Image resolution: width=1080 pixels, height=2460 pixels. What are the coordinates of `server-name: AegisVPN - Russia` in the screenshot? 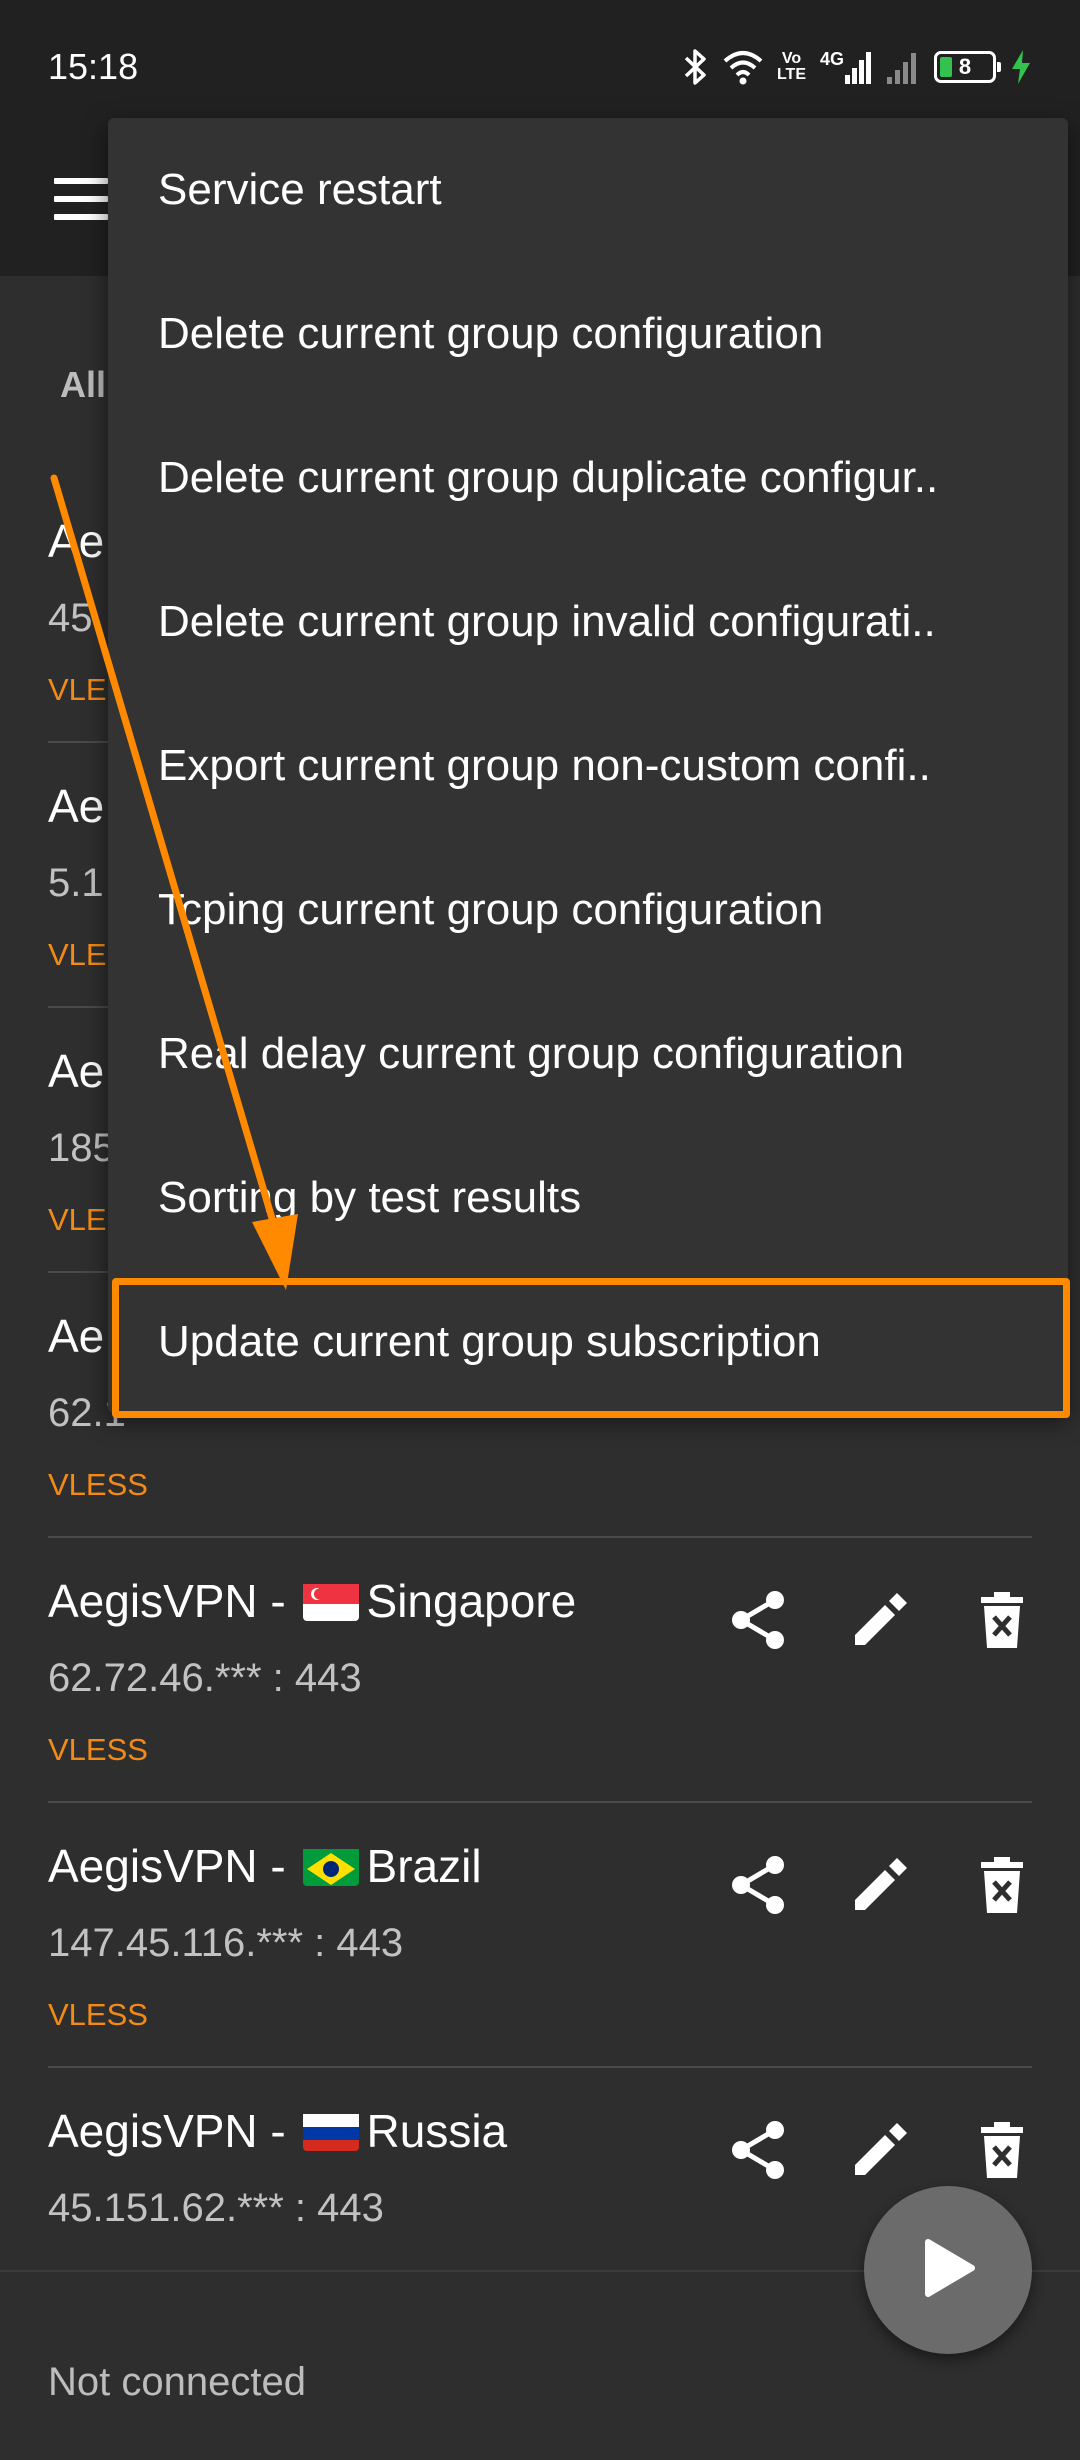 It's located at (277, 2131).